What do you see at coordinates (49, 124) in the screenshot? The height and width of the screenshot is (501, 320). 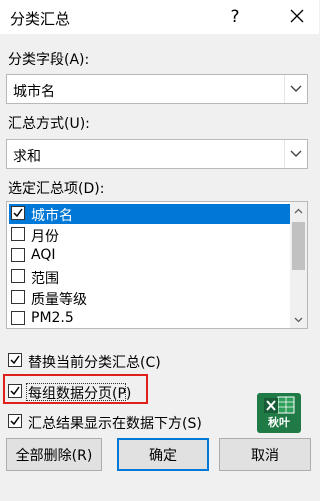 I see `method-label: 汇总方式(U):` at bounding box center [49, 124].